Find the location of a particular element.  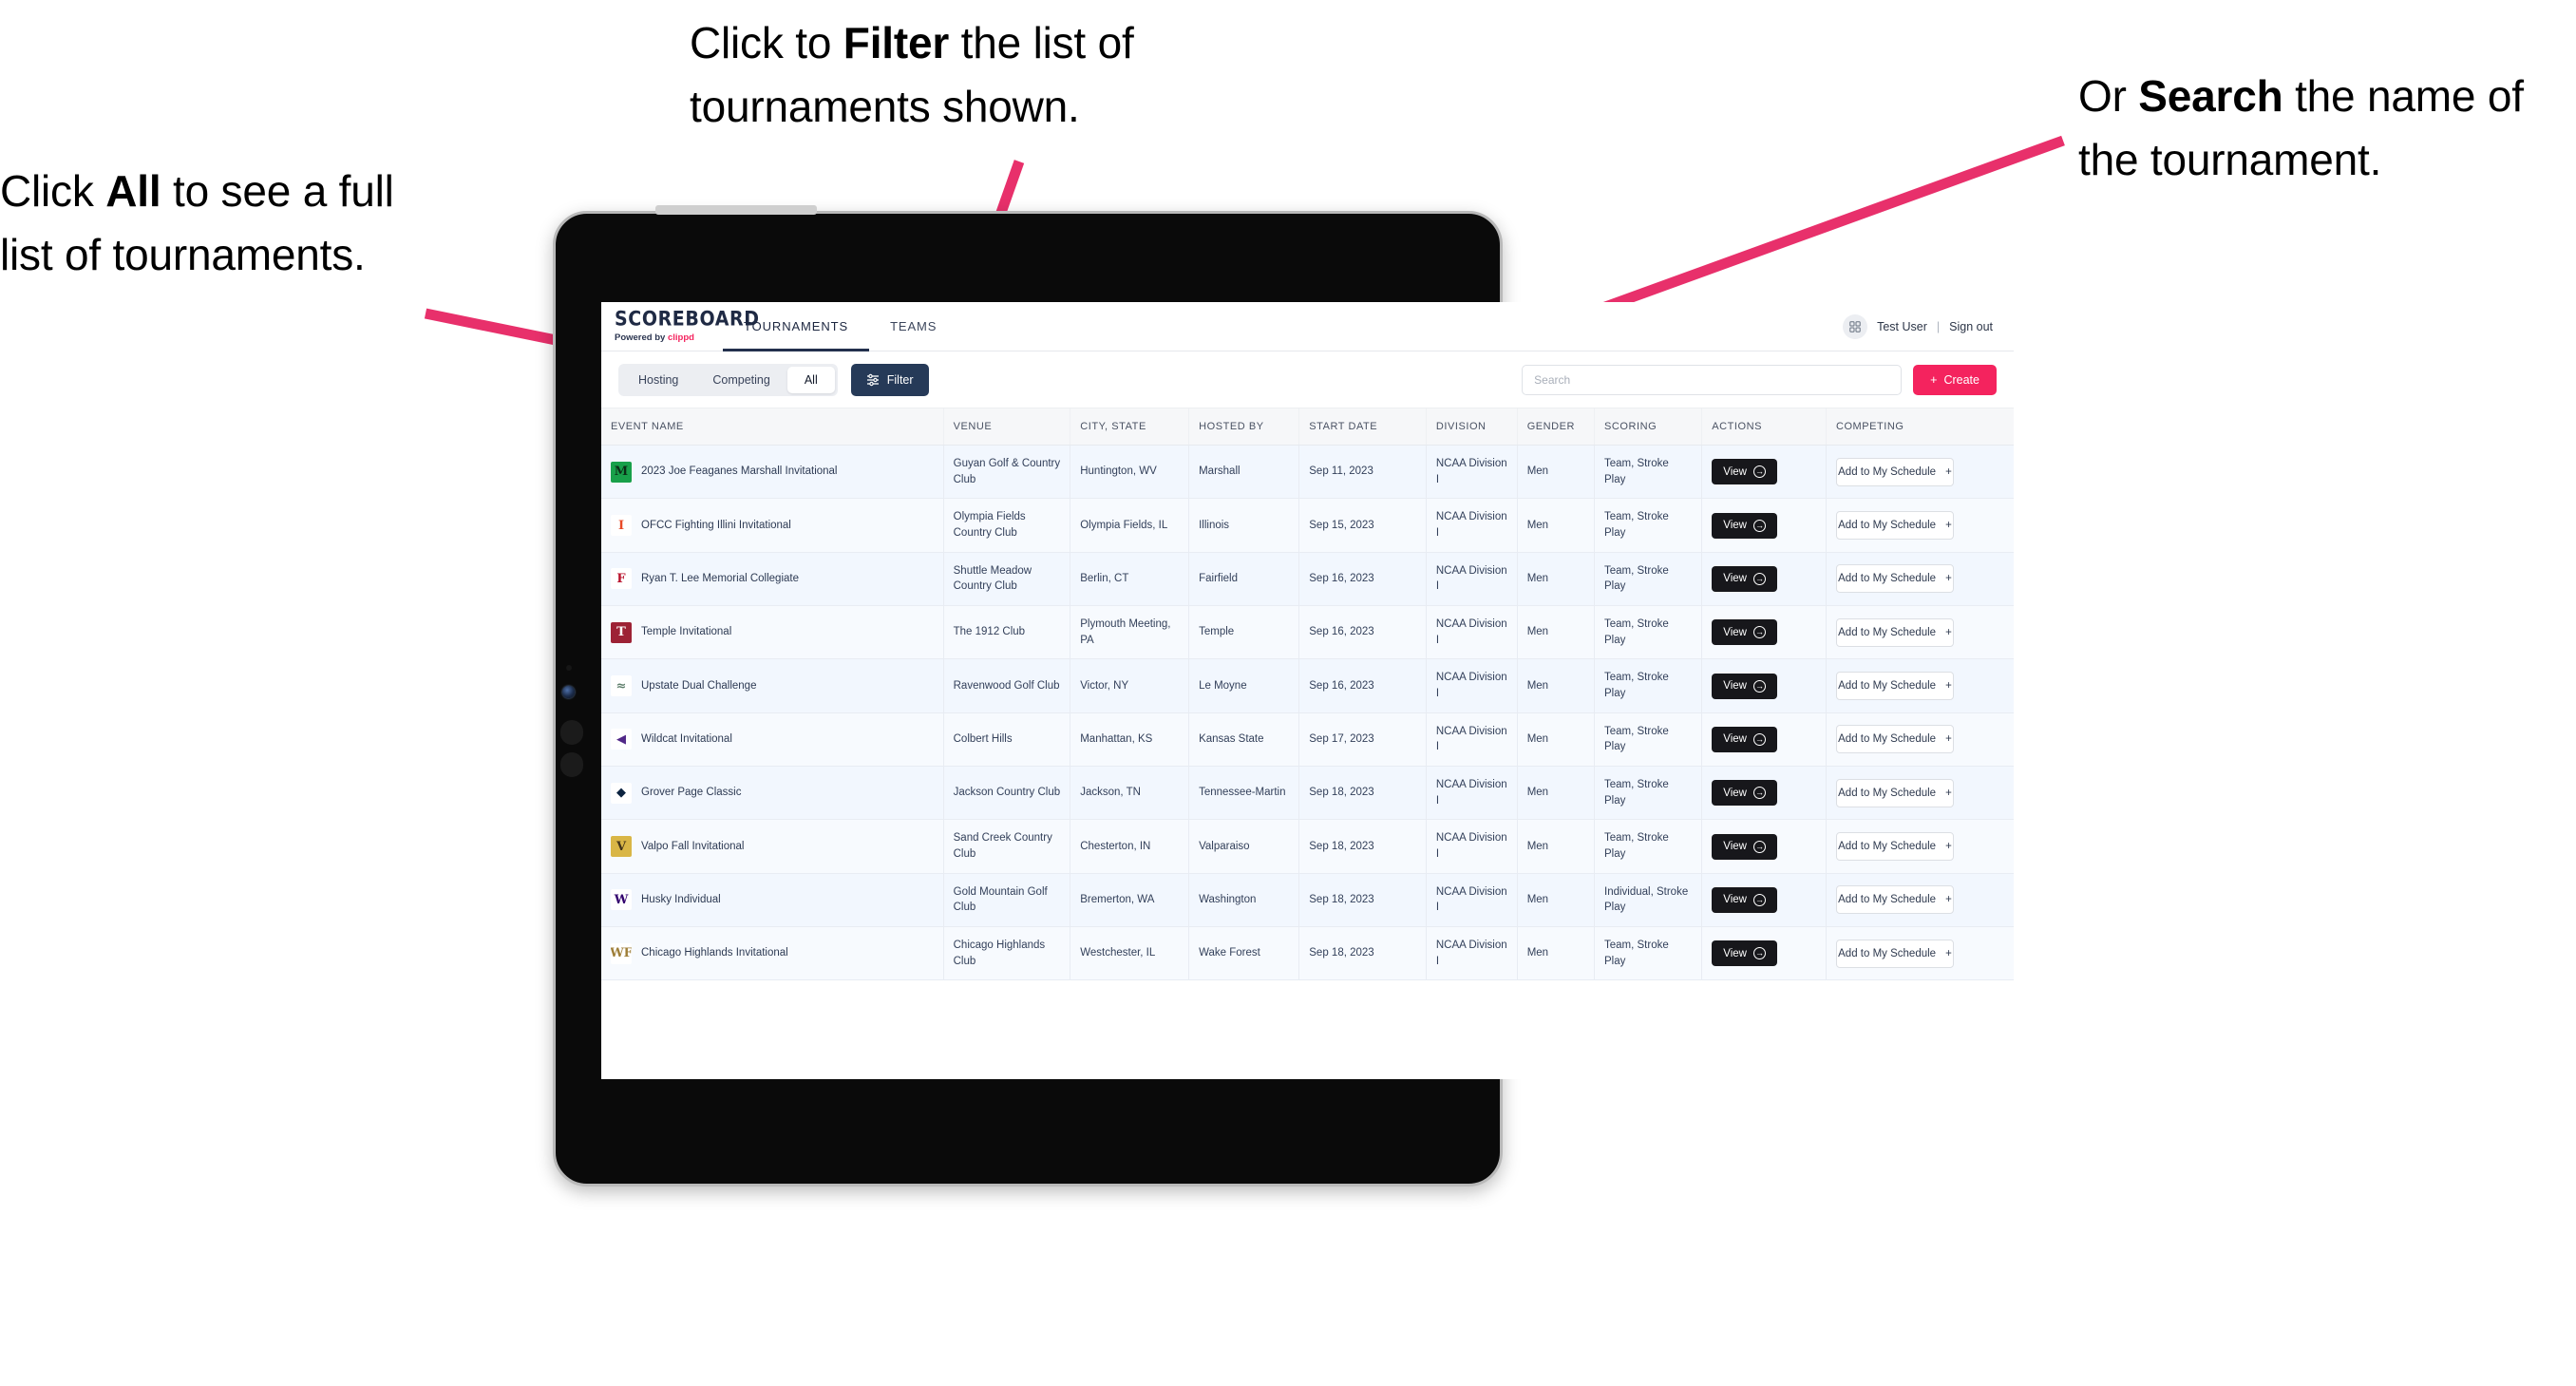

cell-city-state: Bremerton, WA is located at coordinates (1130, 900).